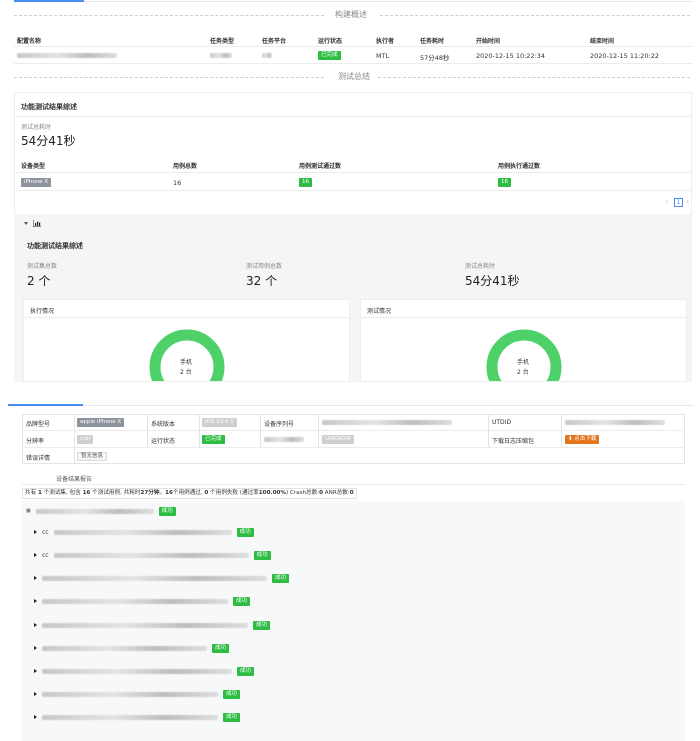  What do you see at coordinates (385, 41) in the screenshot?
I see `col-executor: 执行者` at bounding box center [385, 41].